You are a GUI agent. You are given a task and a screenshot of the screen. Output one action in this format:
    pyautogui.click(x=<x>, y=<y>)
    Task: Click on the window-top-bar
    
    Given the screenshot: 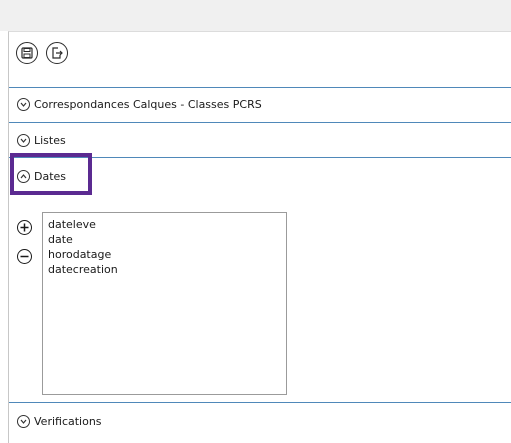 What is the action you would take?
    pyautogui.click(x=255, y=15)
    